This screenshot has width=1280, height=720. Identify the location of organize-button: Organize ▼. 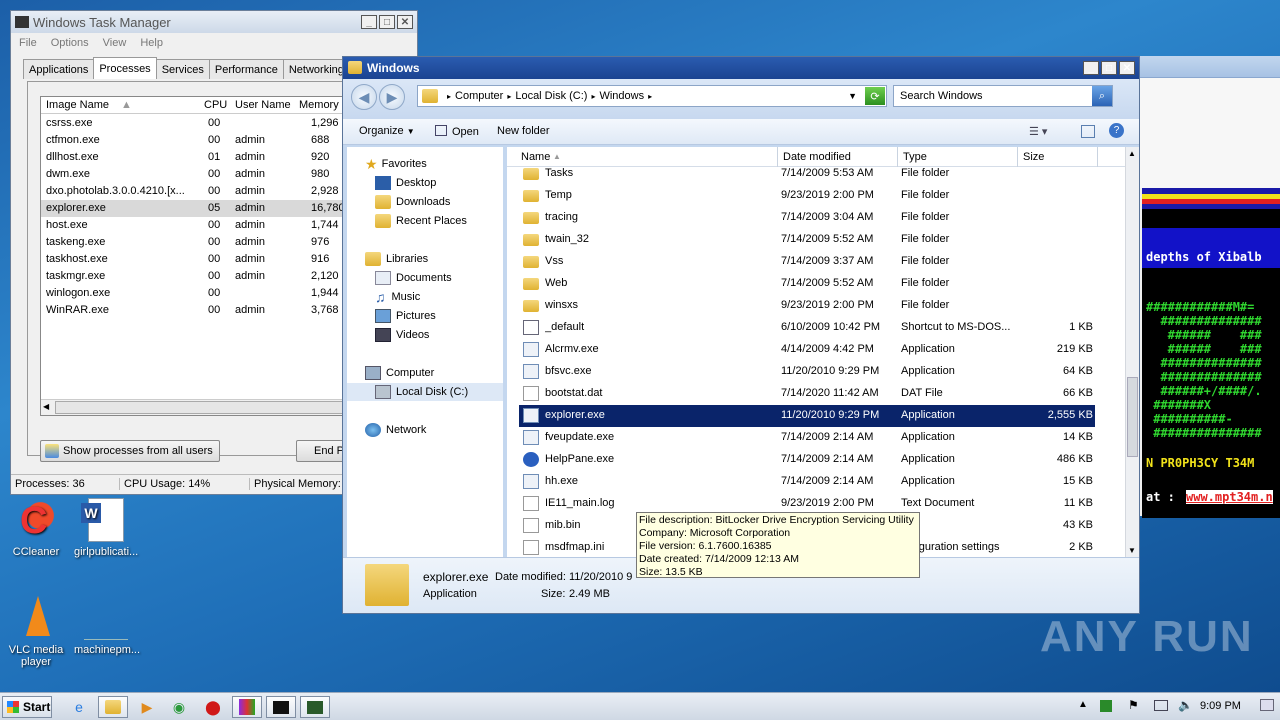
(387, 131).